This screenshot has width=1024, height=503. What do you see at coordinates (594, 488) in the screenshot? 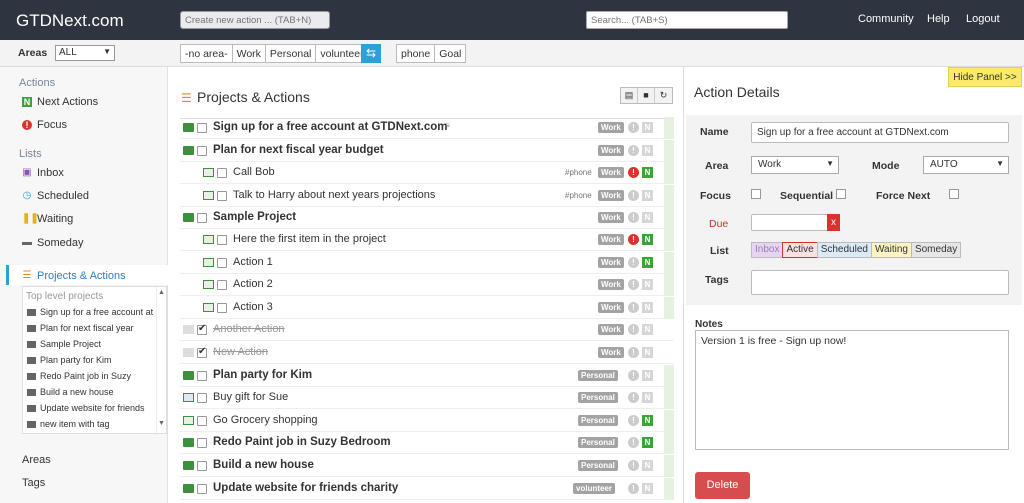
I see `area-tag: volunteer` at bounding box center [594, 488].